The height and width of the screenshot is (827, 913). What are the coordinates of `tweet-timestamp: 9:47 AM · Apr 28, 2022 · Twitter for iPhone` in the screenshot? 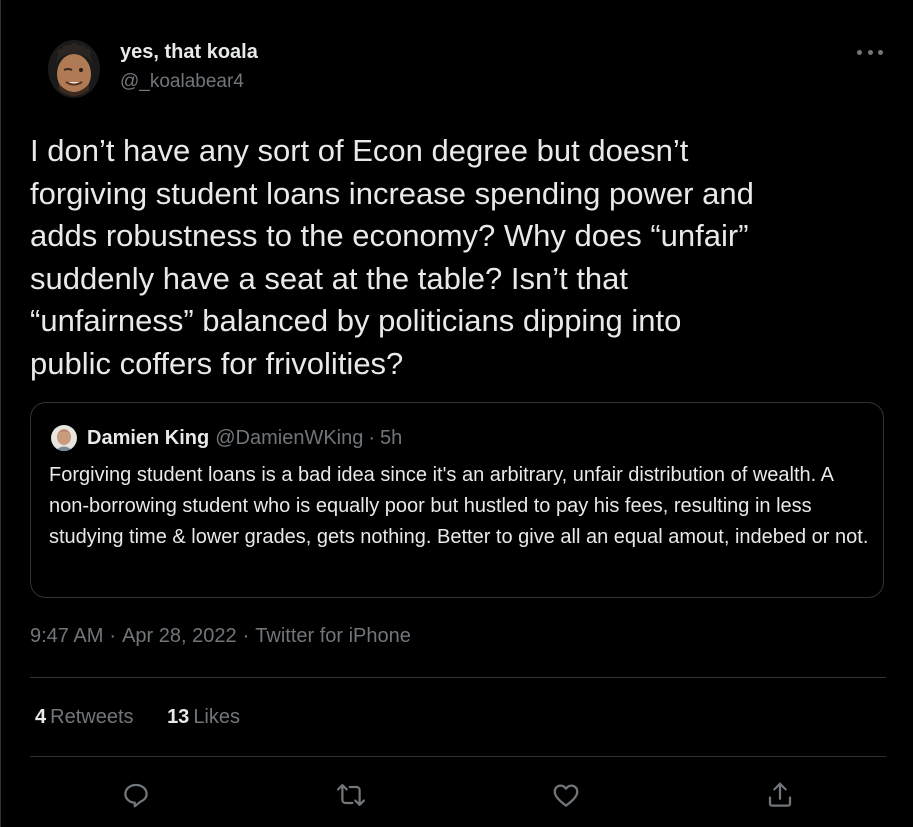 It's located at (220, 636).